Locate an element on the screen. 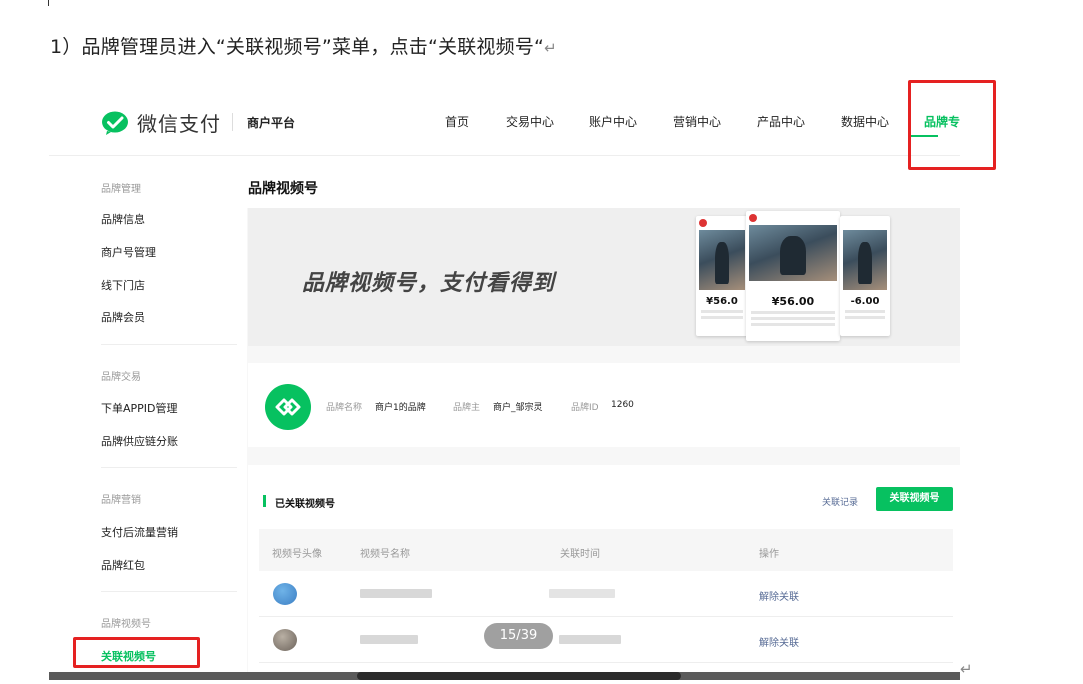 This screenshot has width=1083, height=684. highlight-box-link-channels is located at coordinates (136, 652).